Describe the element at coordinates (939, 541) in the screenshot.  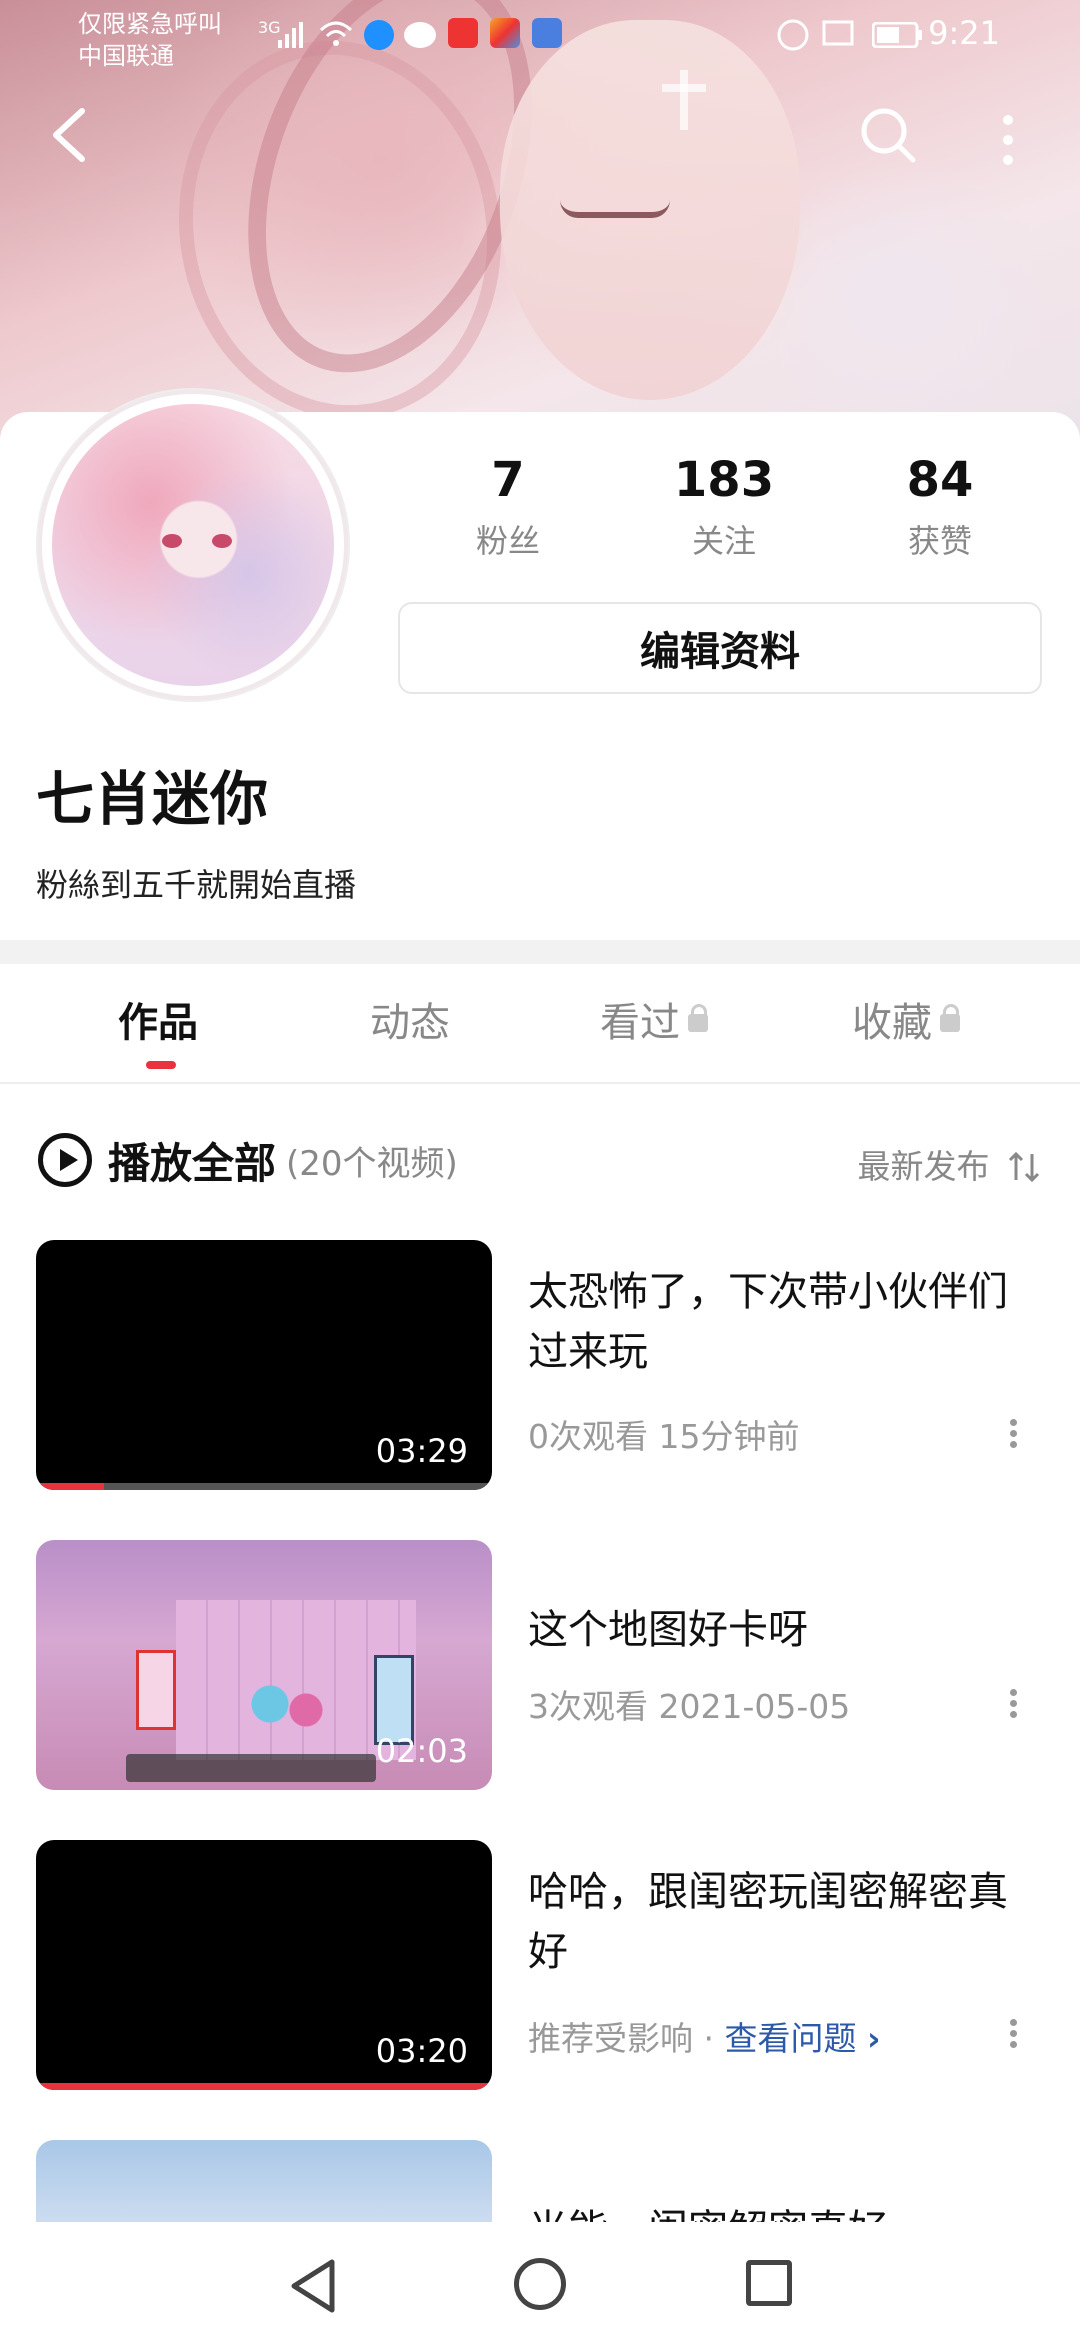
I see `stat-label: 获赞` at that location.